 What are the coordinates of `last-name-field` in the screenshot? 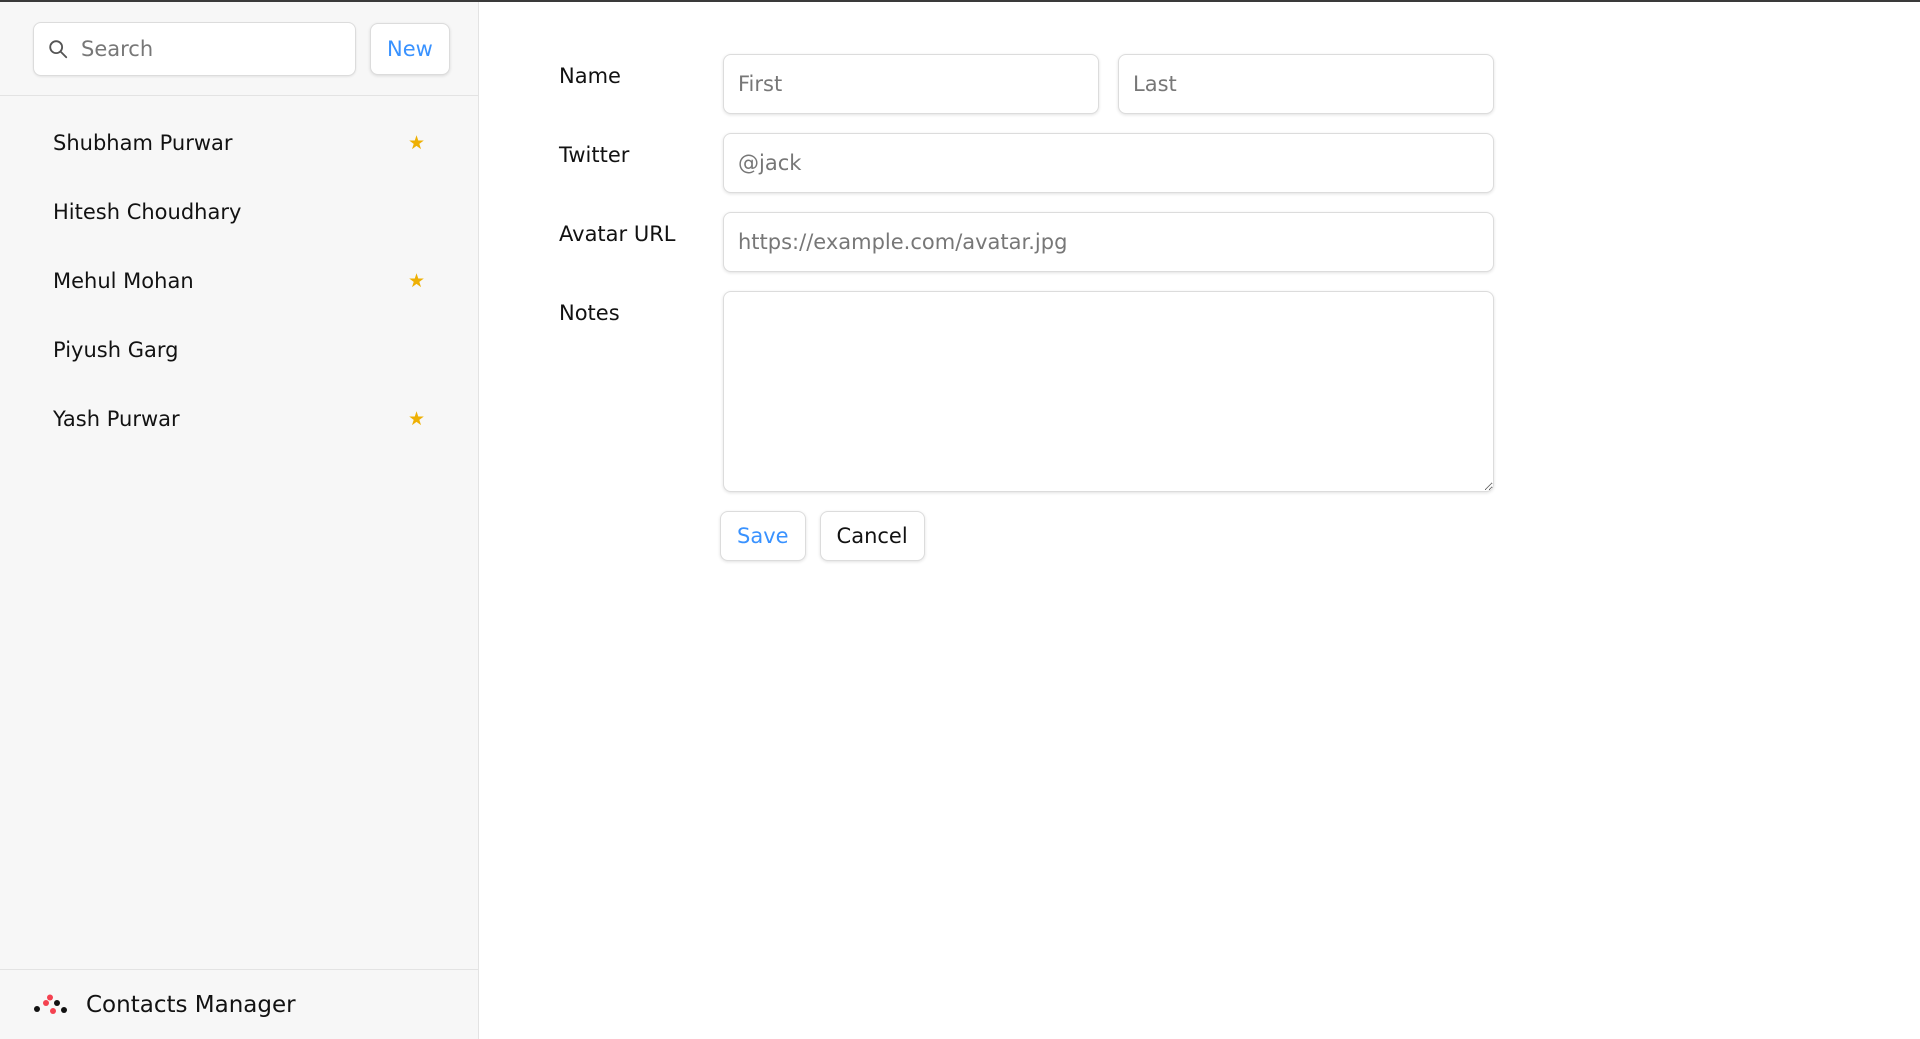 It's located at (1306, 84).